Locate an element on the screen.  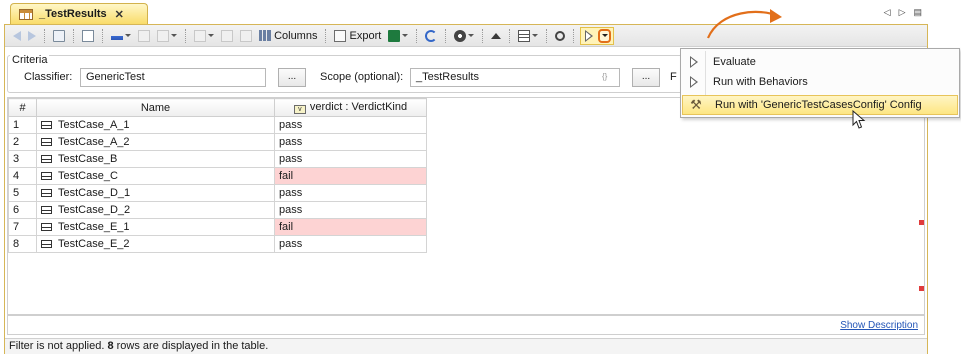
table-row: 3 TestCase_B pass is located at coordinates (217, 159).